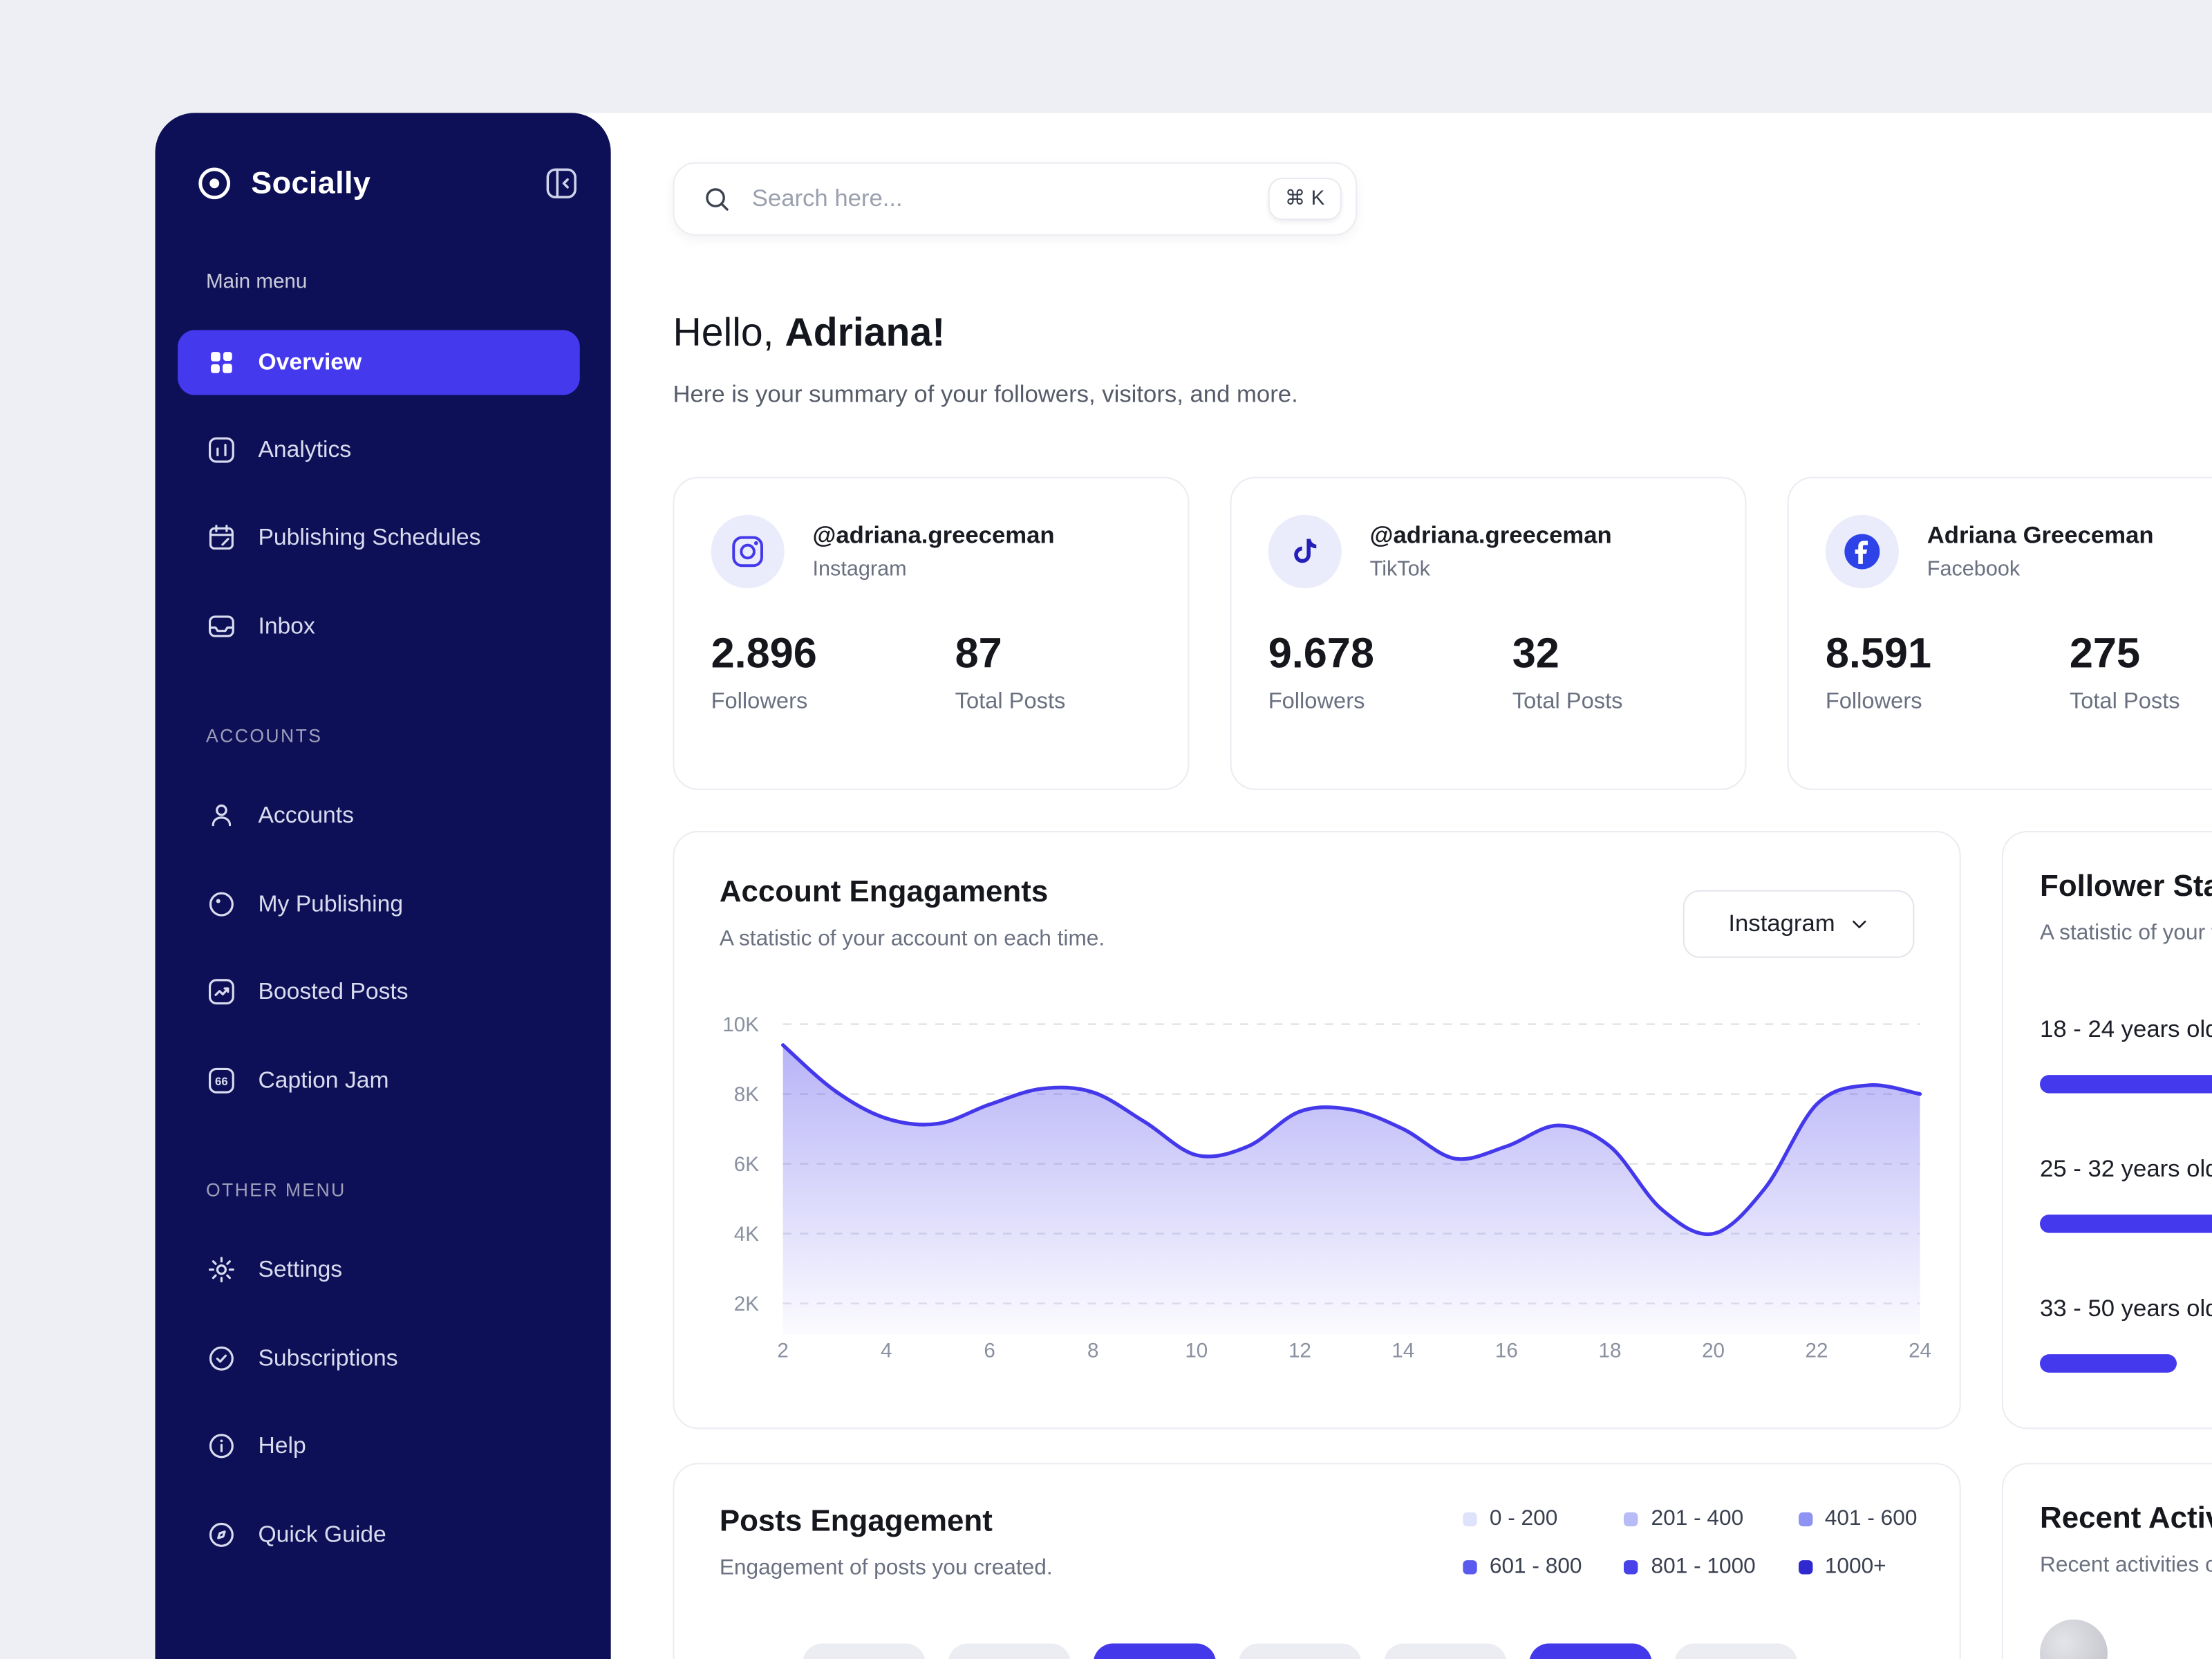  I want to click on platform-filter-dropdown: Instagram, so click(1799, 924).